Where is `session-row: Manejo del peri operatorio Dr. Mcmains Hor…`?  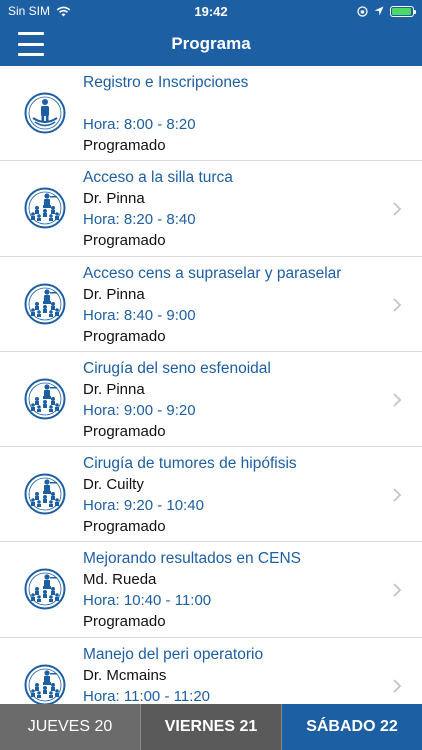 session-row: Manejo del peri operatorio Dr. Mcmains Hor… is located at coordinates (211, 671).